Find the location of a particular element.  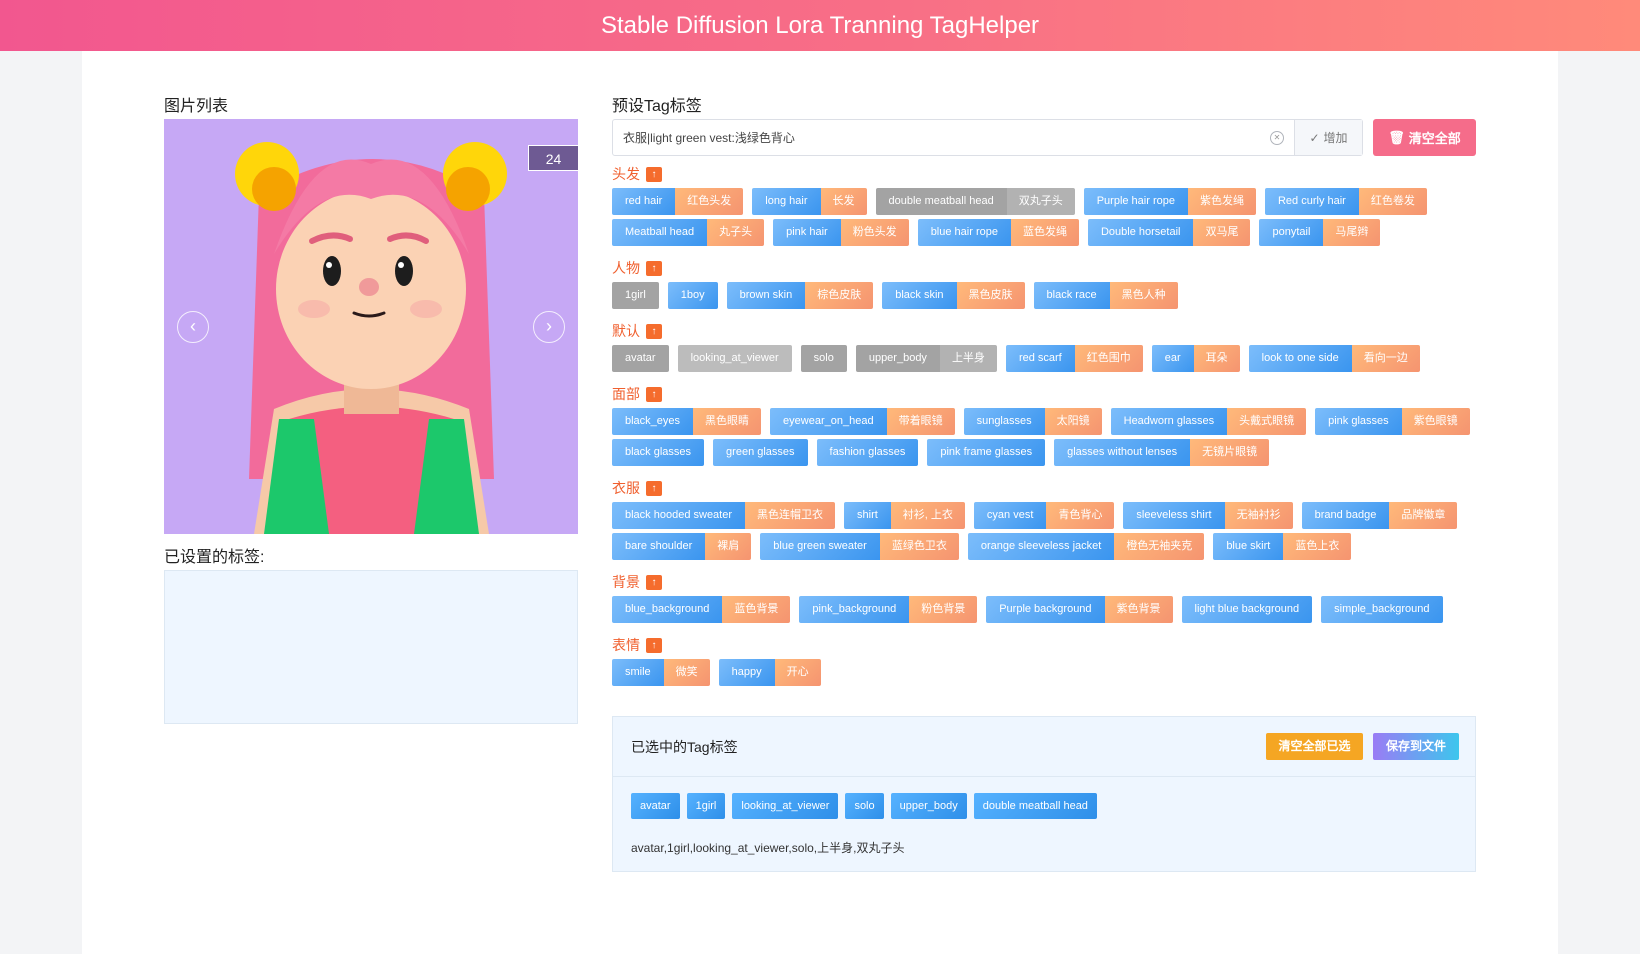

tag-button: light blue background is located at coordinates (1247, 609).